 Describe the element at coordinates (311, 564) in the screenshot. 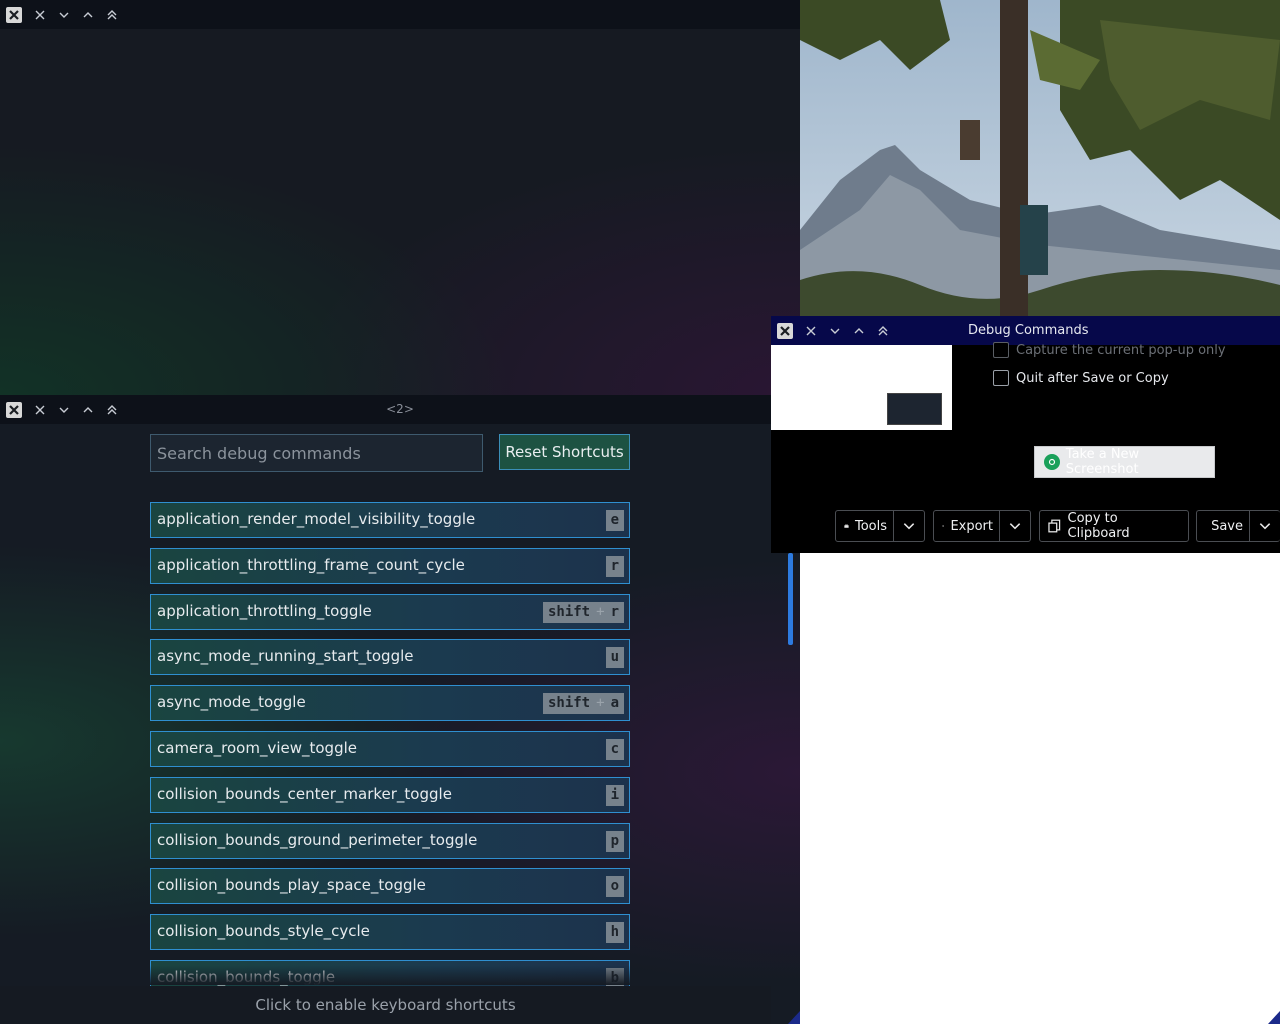

I see `command-label: application_throttling_frame_count_cycle` at that location.